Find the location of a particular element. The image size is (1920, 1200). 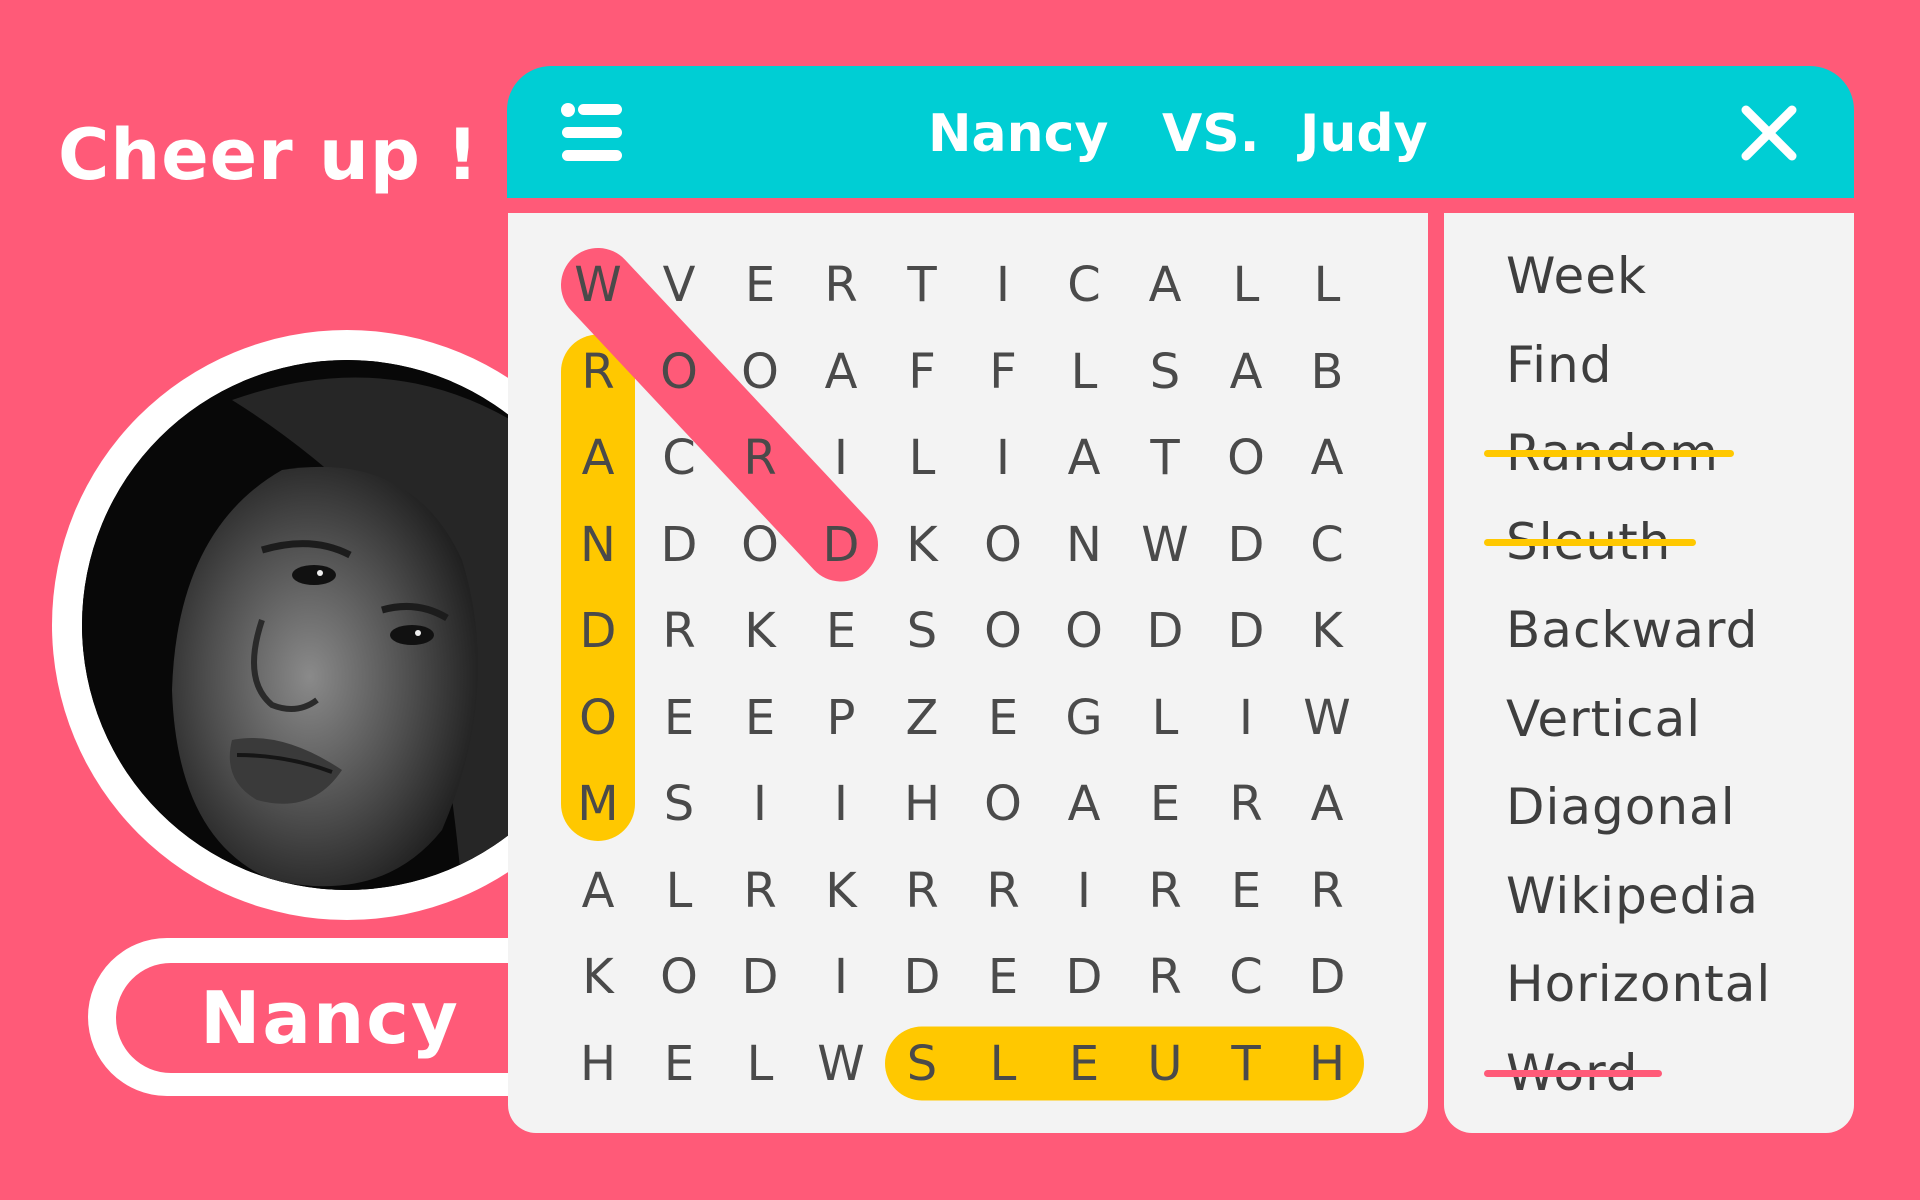

close-button is located at coordinates (1769, 133).